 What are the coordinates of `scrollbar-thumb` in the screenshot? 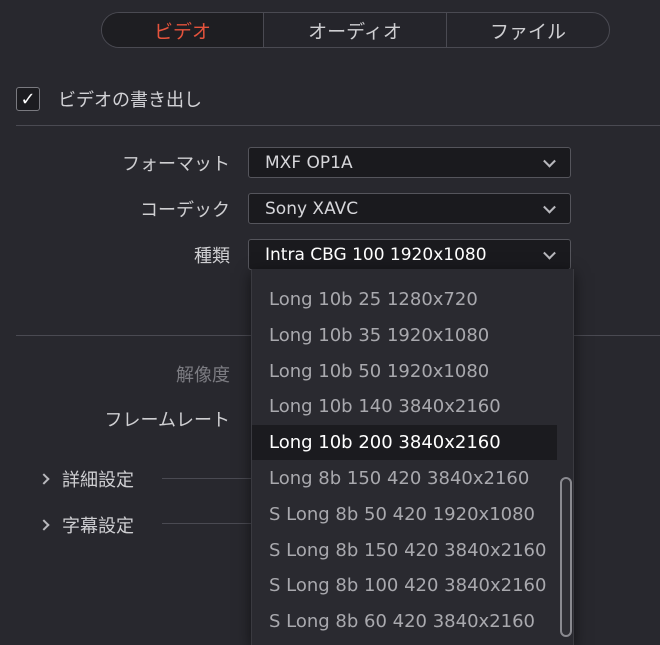 It's located at (566, 557).